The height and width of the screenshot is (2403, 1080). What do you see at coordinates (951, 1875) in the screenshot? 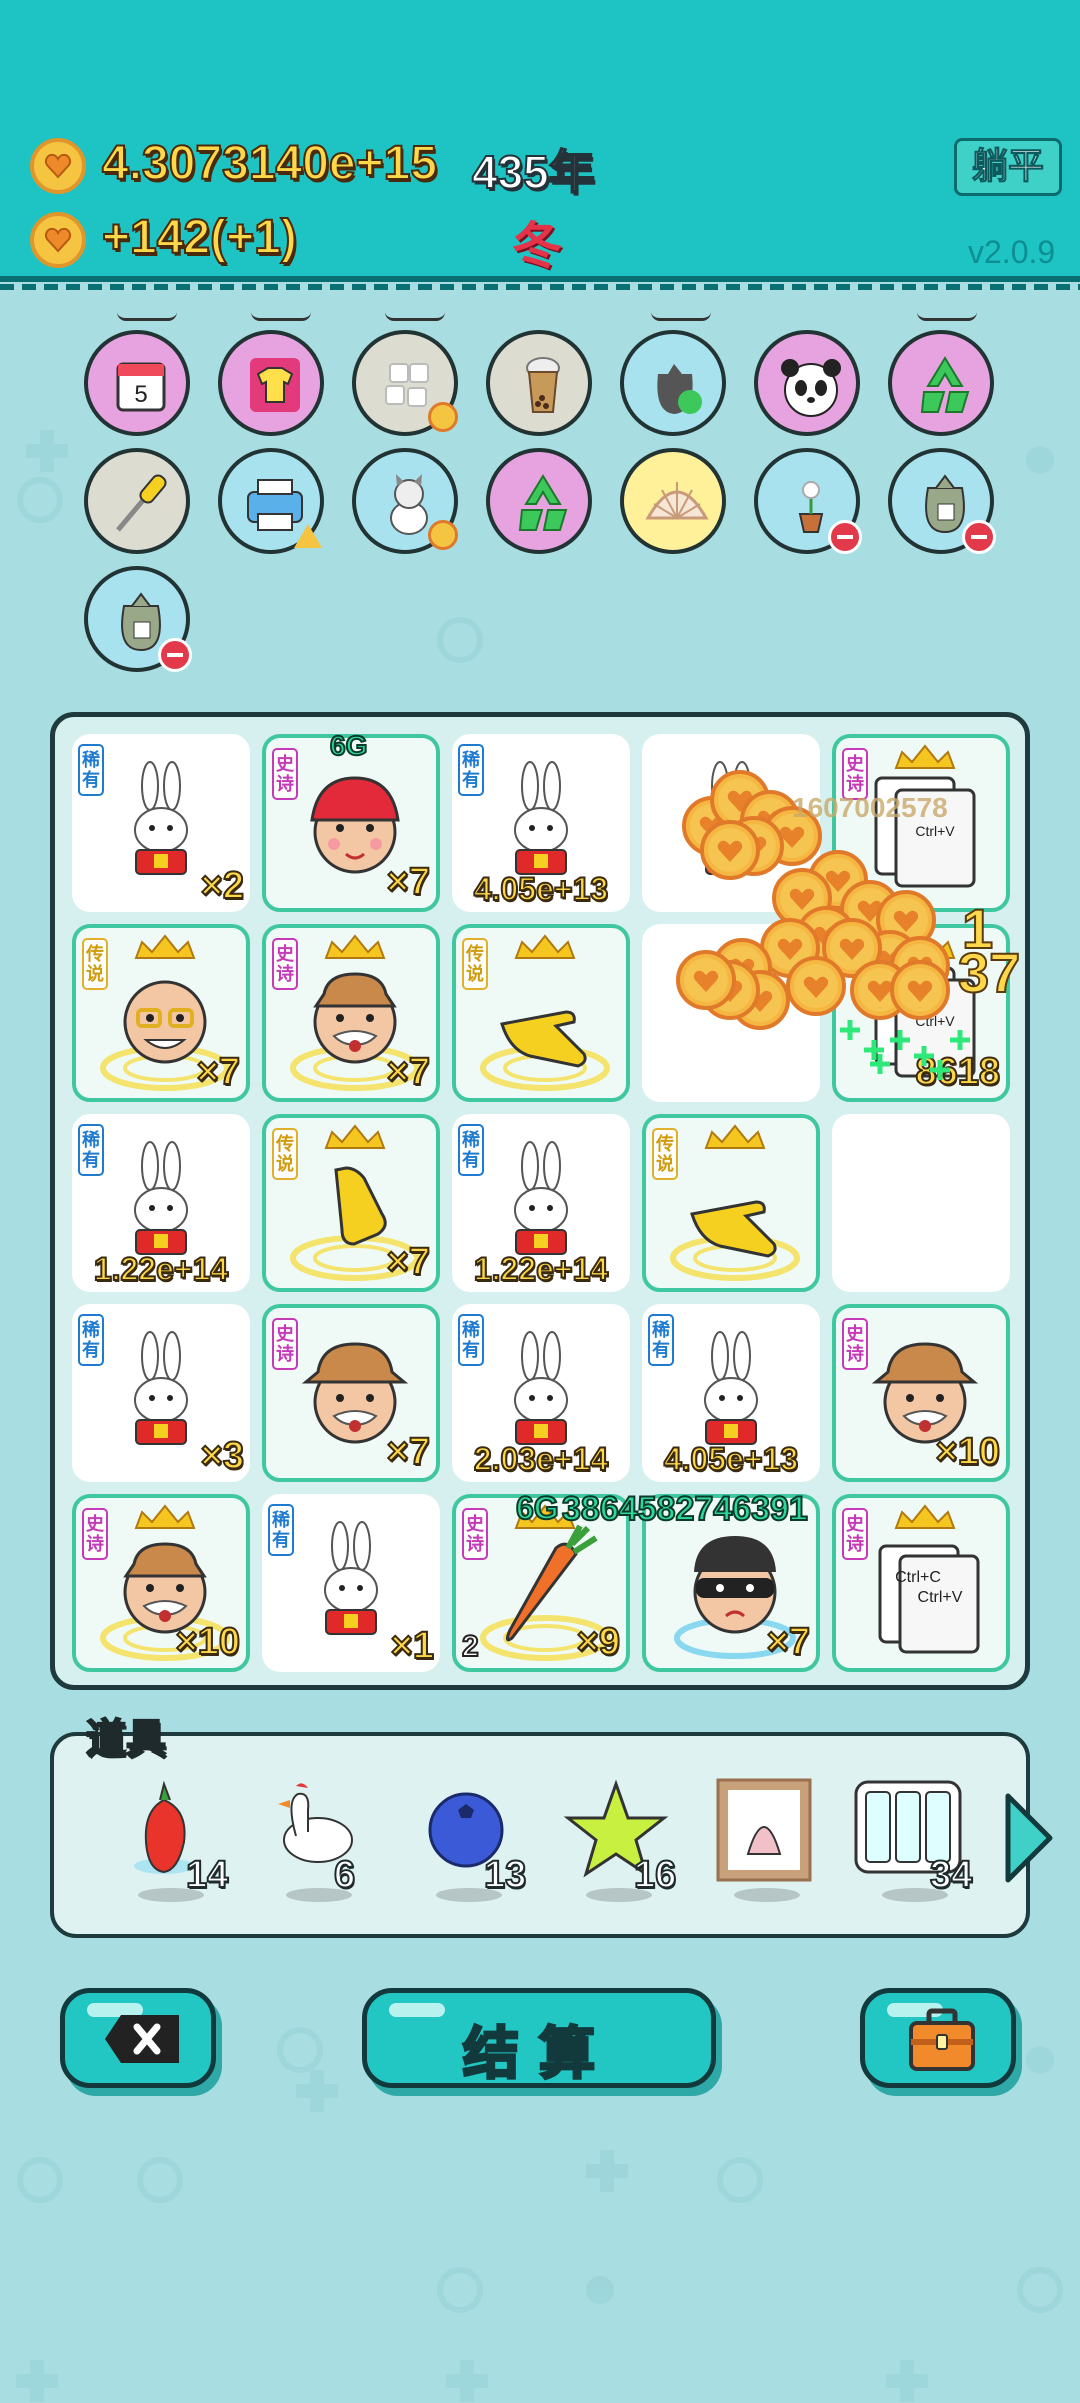
I see `tool-count: 34` at bounding box center [951, 1875].